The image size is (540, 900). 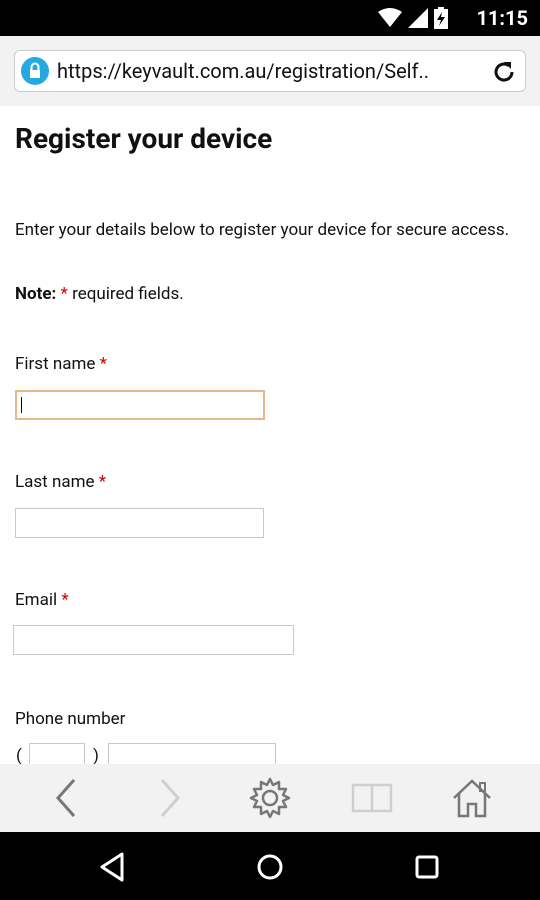 What do you see at coordinates (125, 294) in the screenshot?
I see `note-text: required fields.` at bounding box center [125, 294].